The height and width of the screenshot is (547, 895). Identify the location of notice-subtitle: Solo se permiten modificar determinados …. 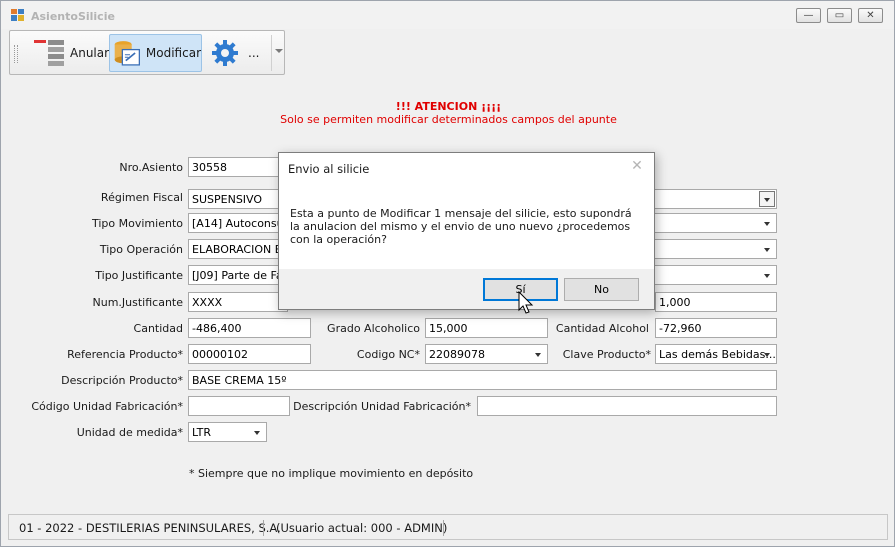
(448, 119).